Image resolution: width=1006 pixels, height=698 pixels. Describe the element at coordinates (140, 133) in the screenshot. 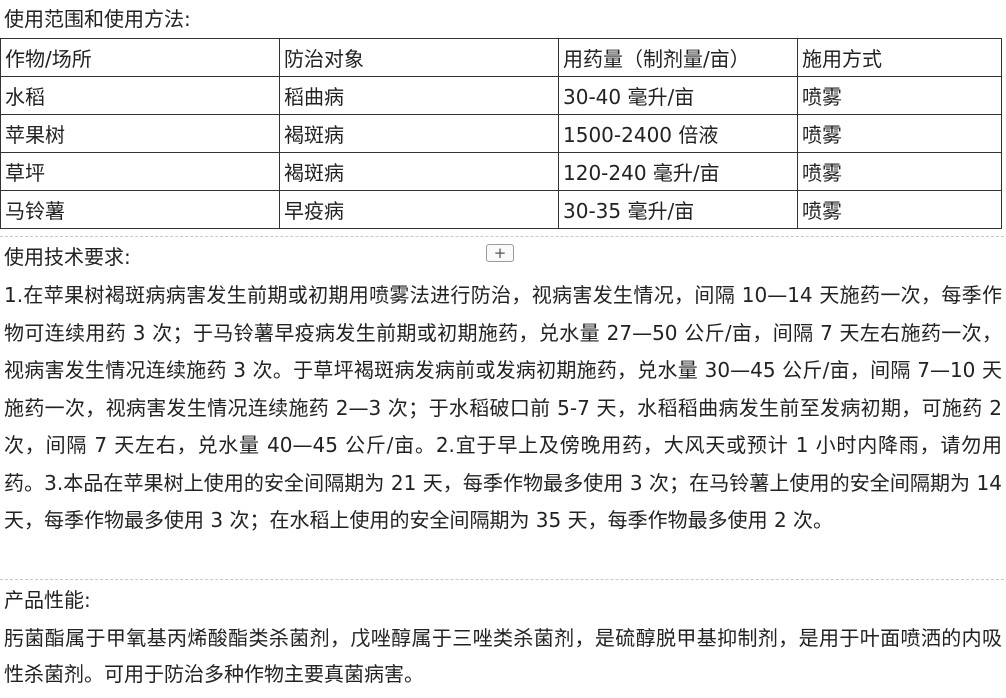

I see `cell-crop: 苹果树` at that location.